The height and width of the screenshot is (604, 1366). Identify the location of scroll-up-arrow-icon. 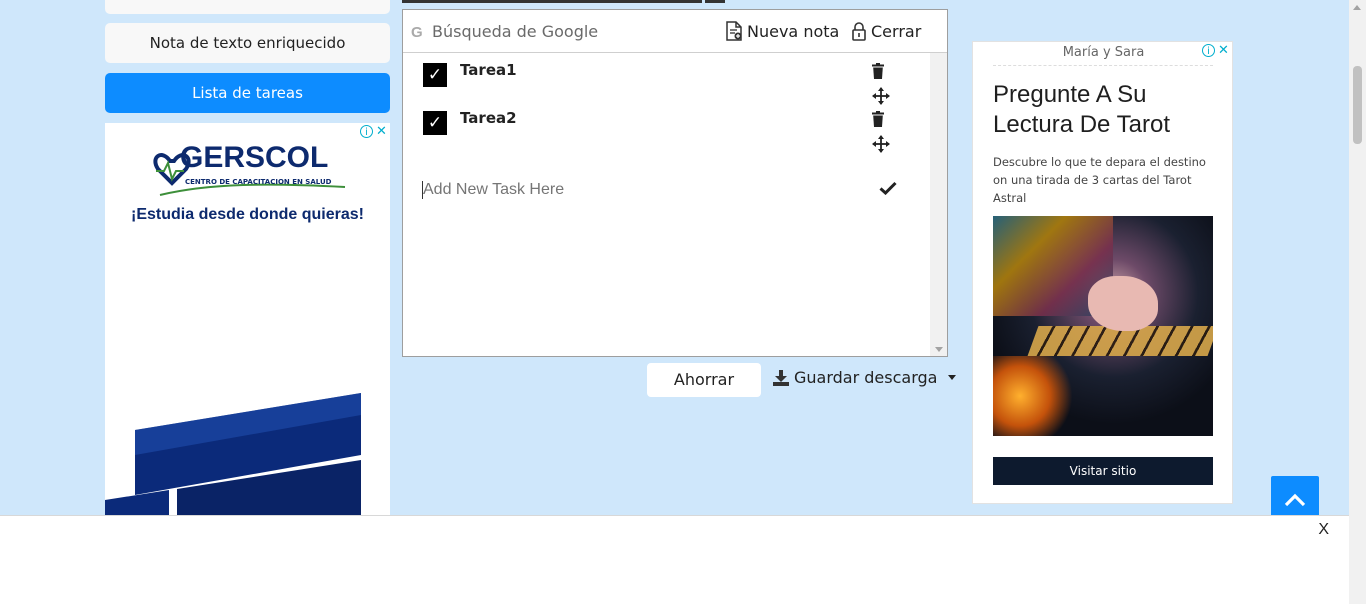
(1357, 7).